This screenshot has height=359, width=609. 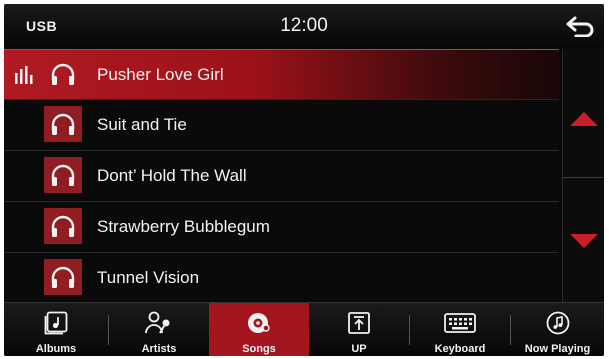 What do you see at coordinates (281, 278) in the screenshot?
I see `song-row: Tunnel Vision` at bounding box center [281, 278].